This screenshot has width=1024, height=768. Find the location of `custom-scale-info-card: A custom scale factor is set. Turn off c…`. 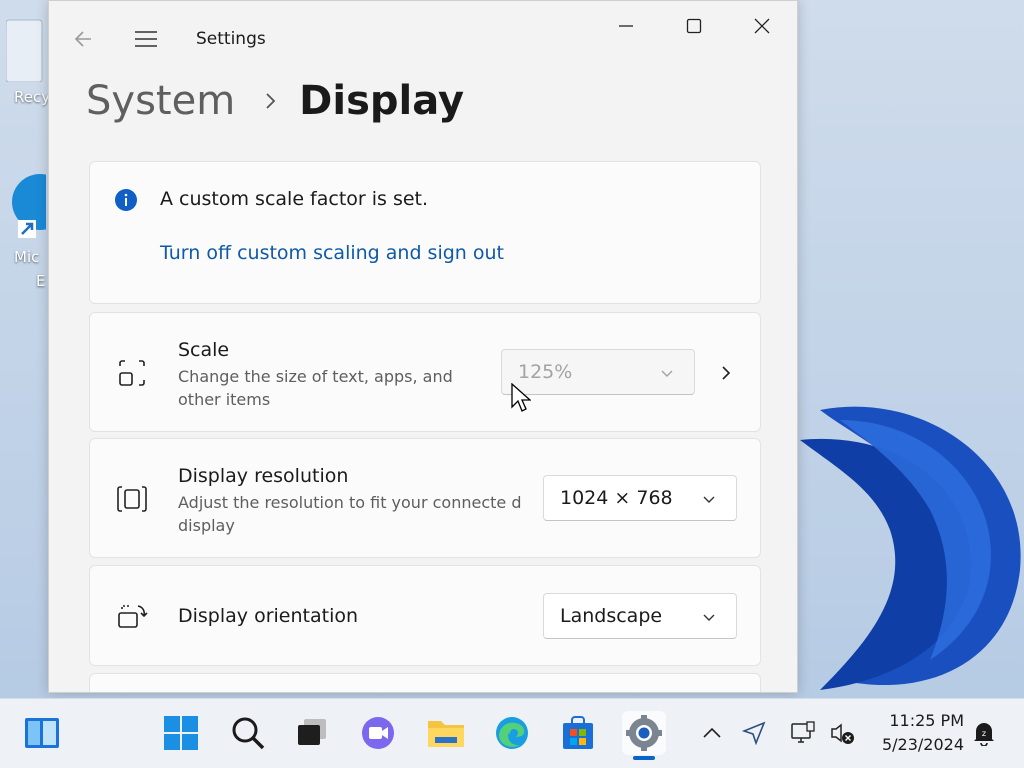

custom-scale-info-card: A custom scale factor is set. Turn off c… is located at coordinates (425, 232).